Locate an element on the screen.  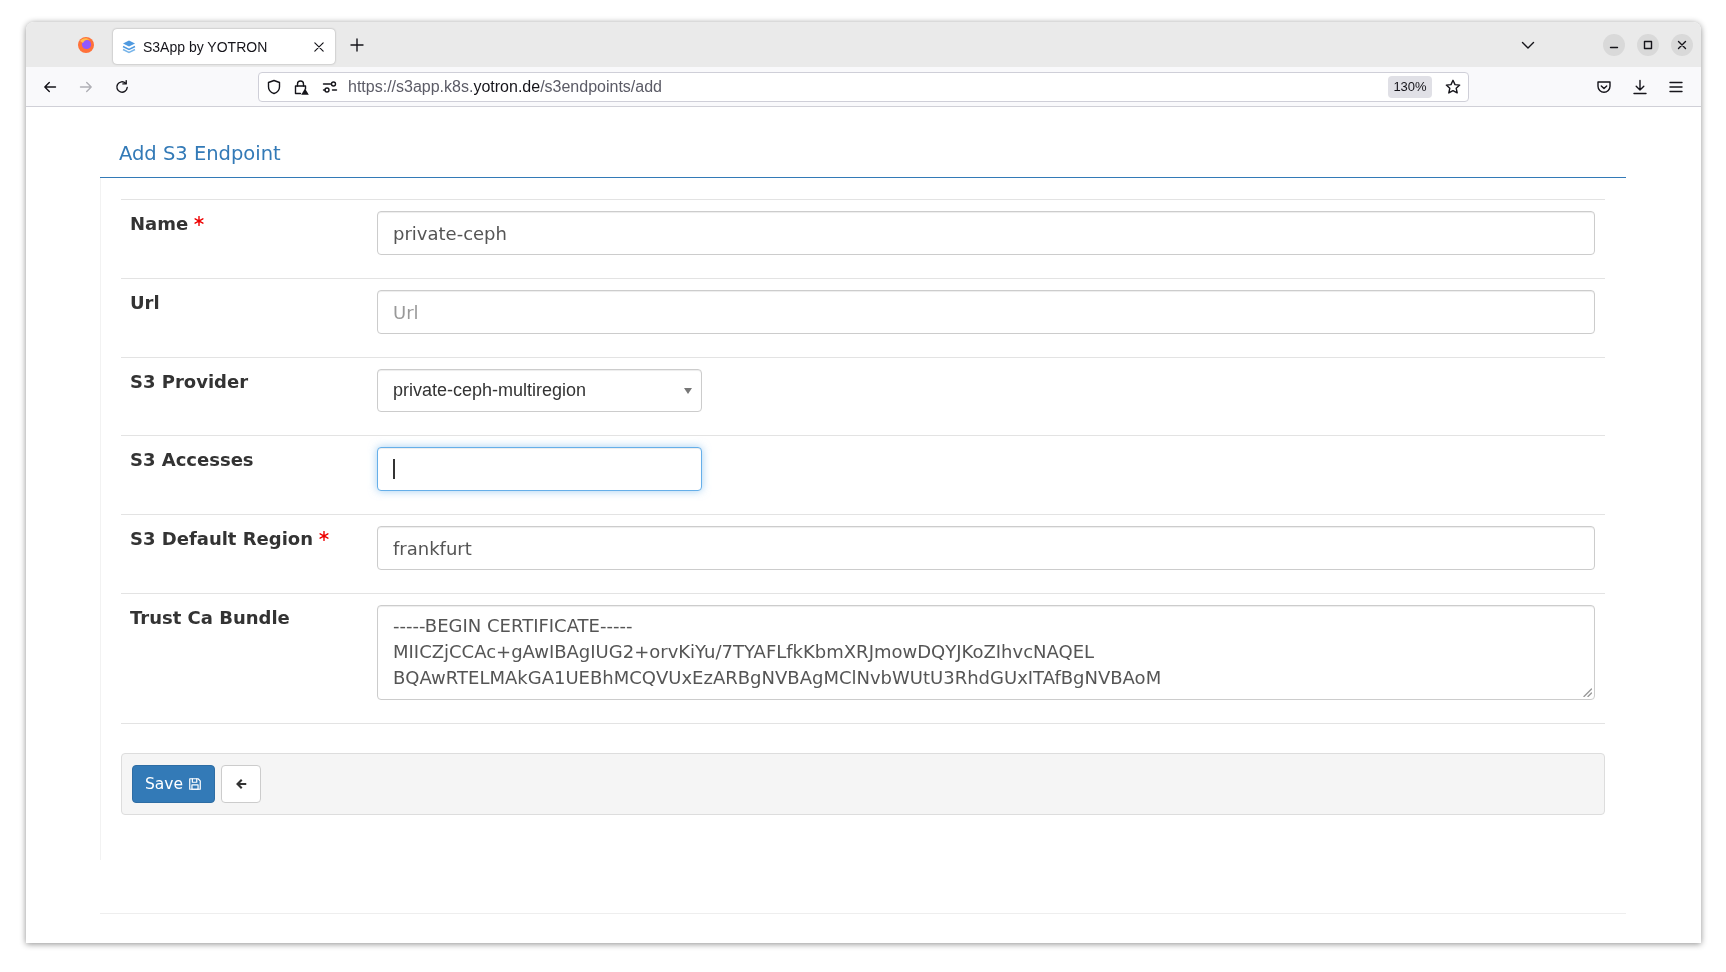
field-label: Trust Ca Bundle is located at coordinates (210, 618).